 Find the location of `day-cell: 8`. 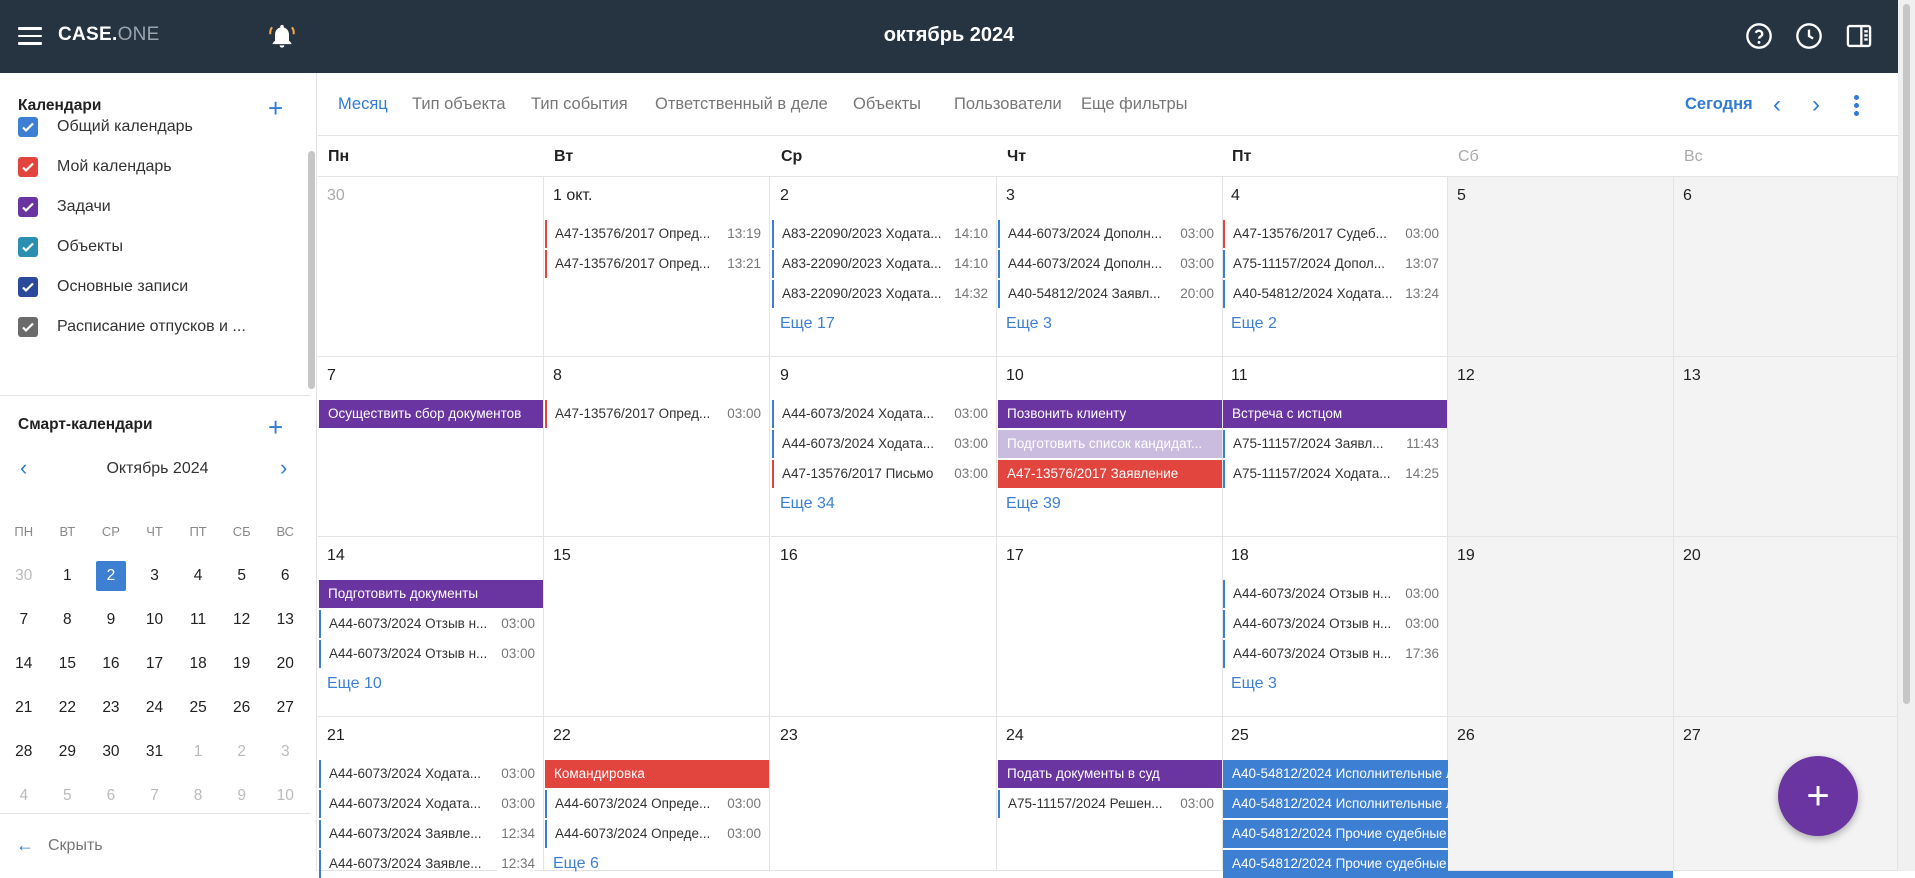

day-cell: 8 is located at coordinates (657, 447).